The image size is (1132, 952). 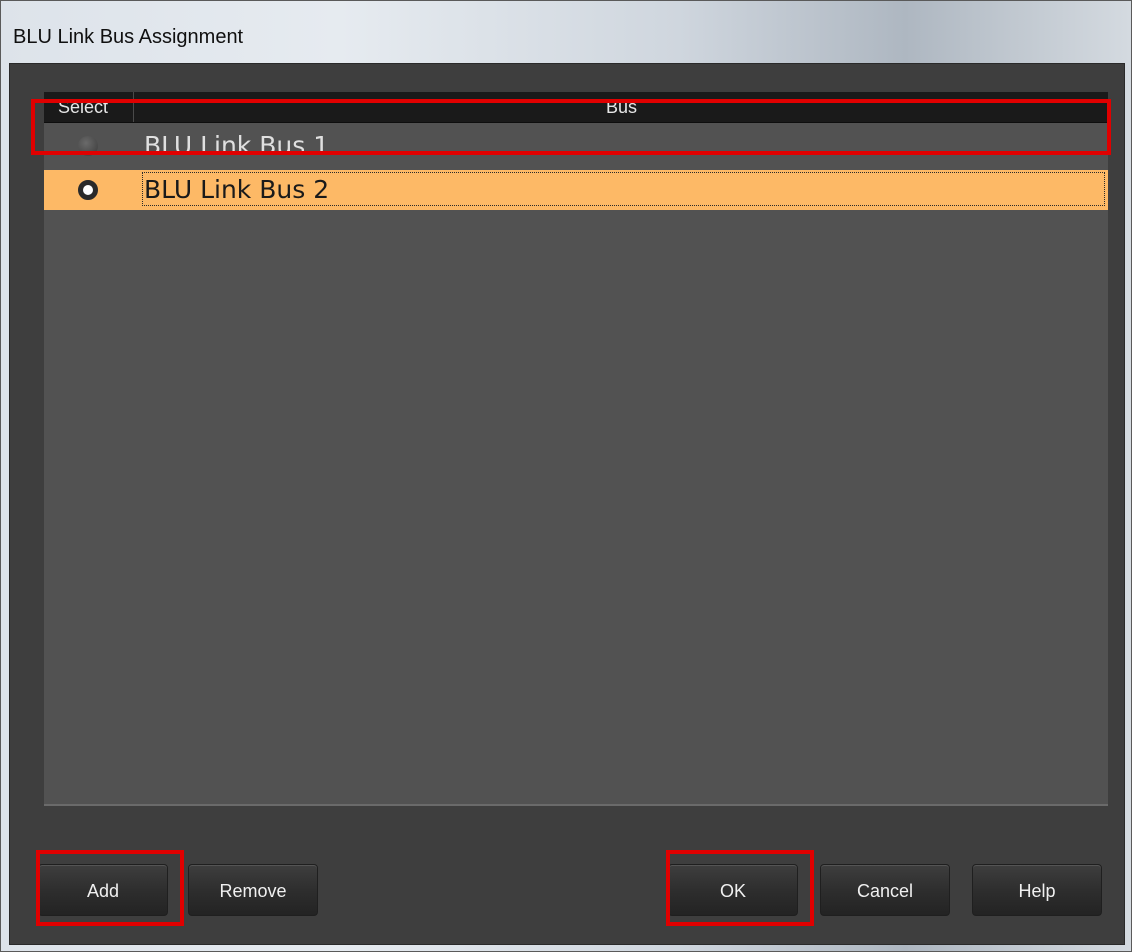 I want to click on help-button: Help, so click(x=1037, y=890).